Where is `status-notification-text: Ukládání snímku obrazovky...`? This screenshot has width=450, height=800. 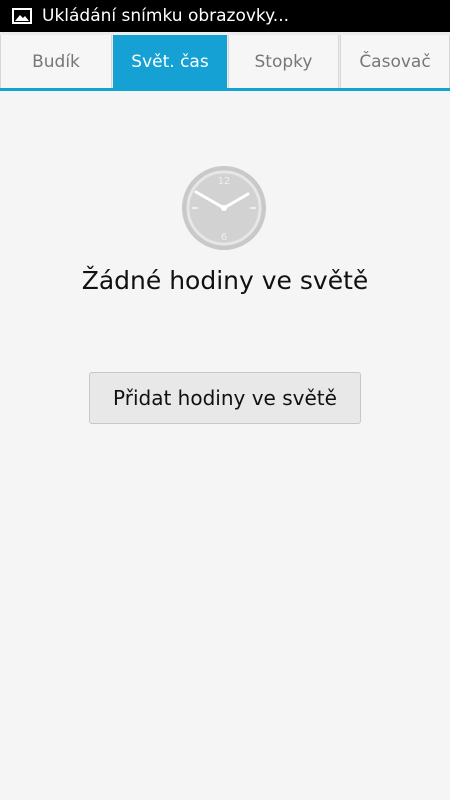 status-notification-text: Ukládání snímku obrazovky... is located at coordinates (166, 16).